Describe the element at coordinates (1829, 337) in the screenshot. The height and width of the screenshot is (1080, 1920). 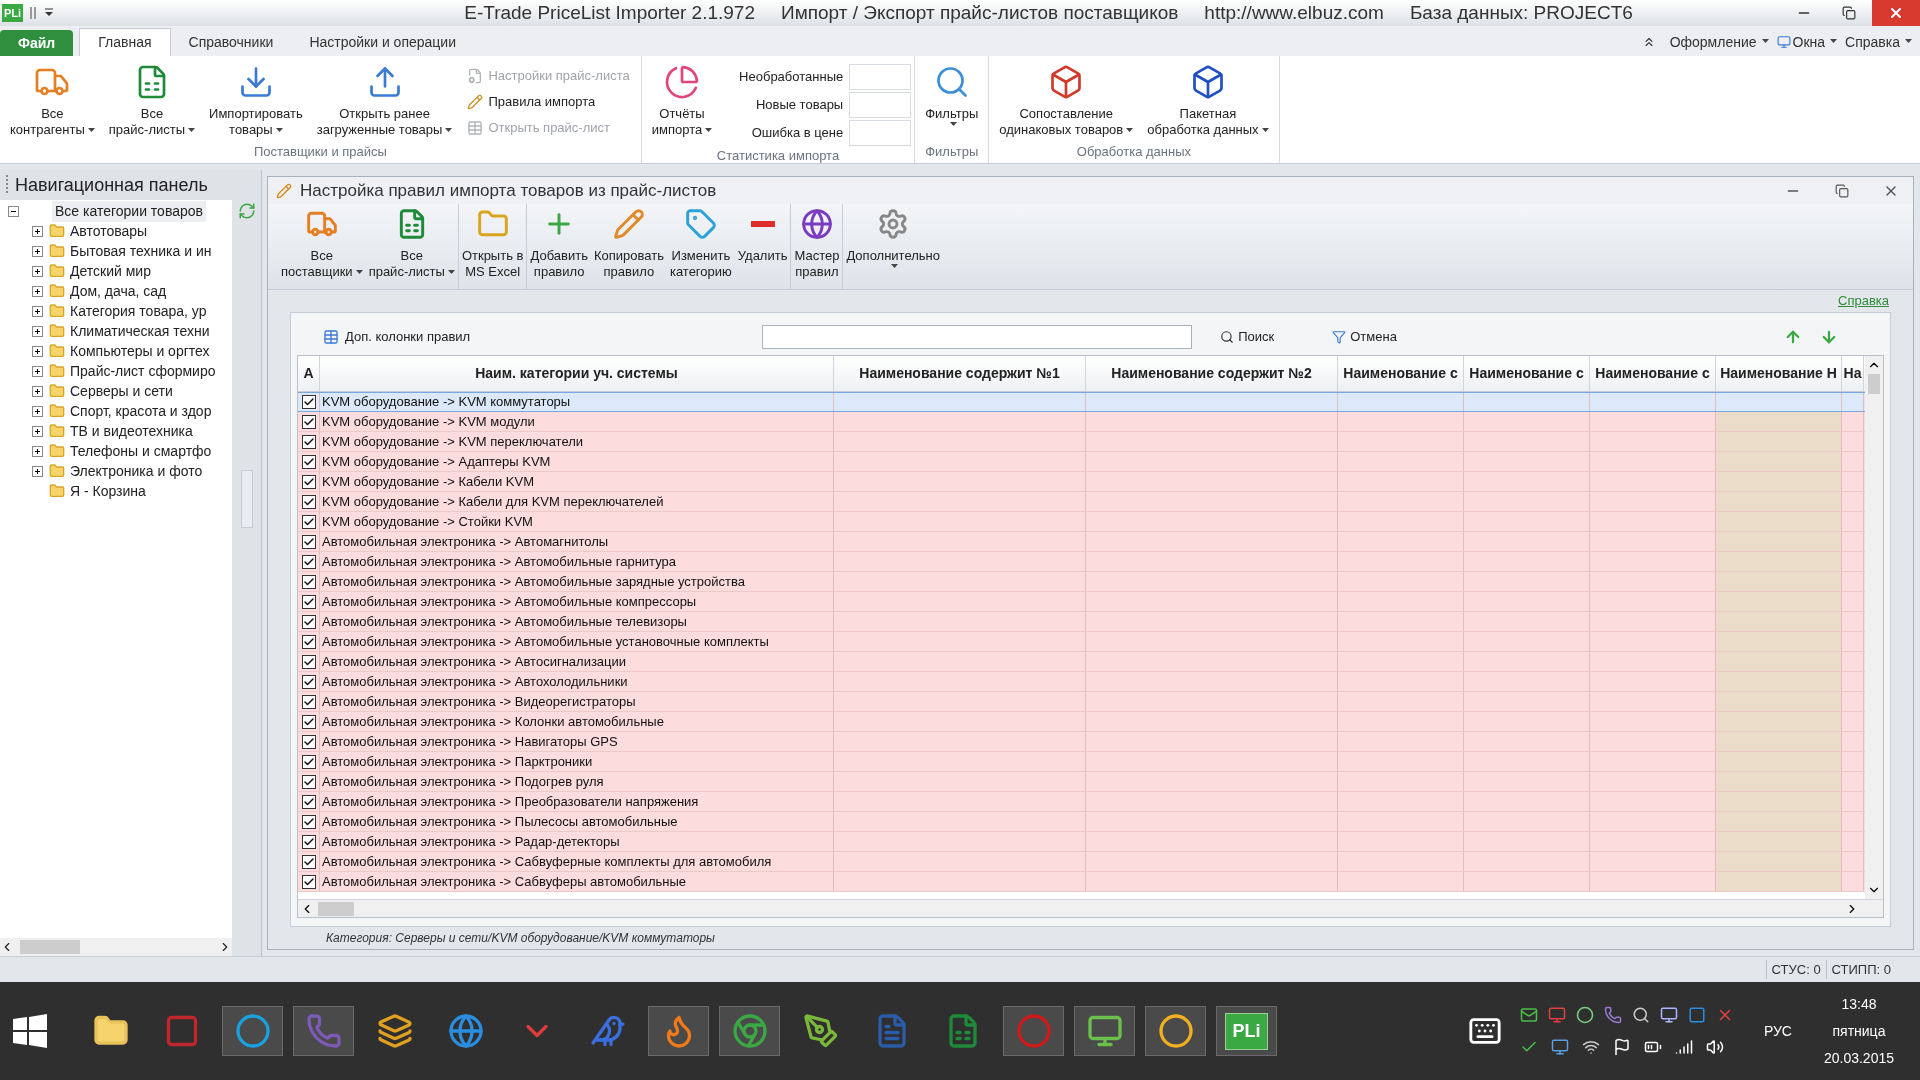
I see `move-down-icon` at that location.